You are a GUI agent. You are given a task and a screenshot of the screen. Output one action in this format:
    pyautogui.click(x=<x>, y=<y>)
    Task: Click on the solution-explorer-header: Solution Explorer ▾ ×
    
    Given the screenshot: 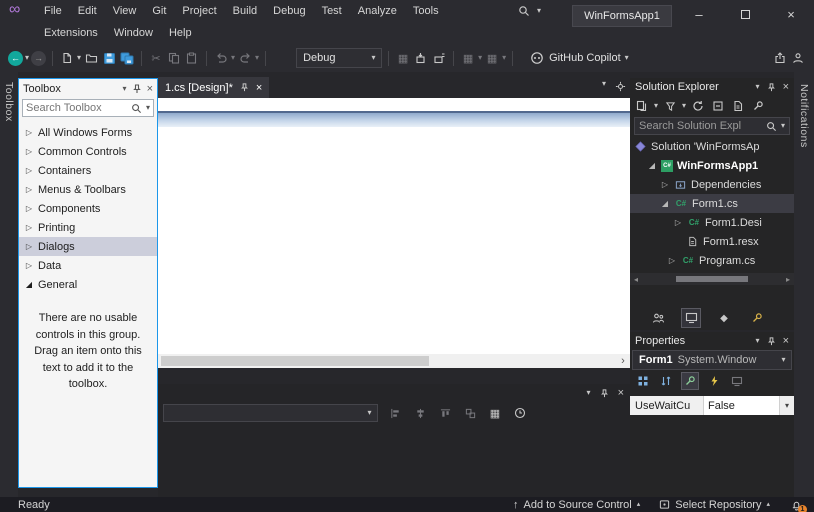 What is the action you would take?
    pyautogui.click(x=712, y=87)
    